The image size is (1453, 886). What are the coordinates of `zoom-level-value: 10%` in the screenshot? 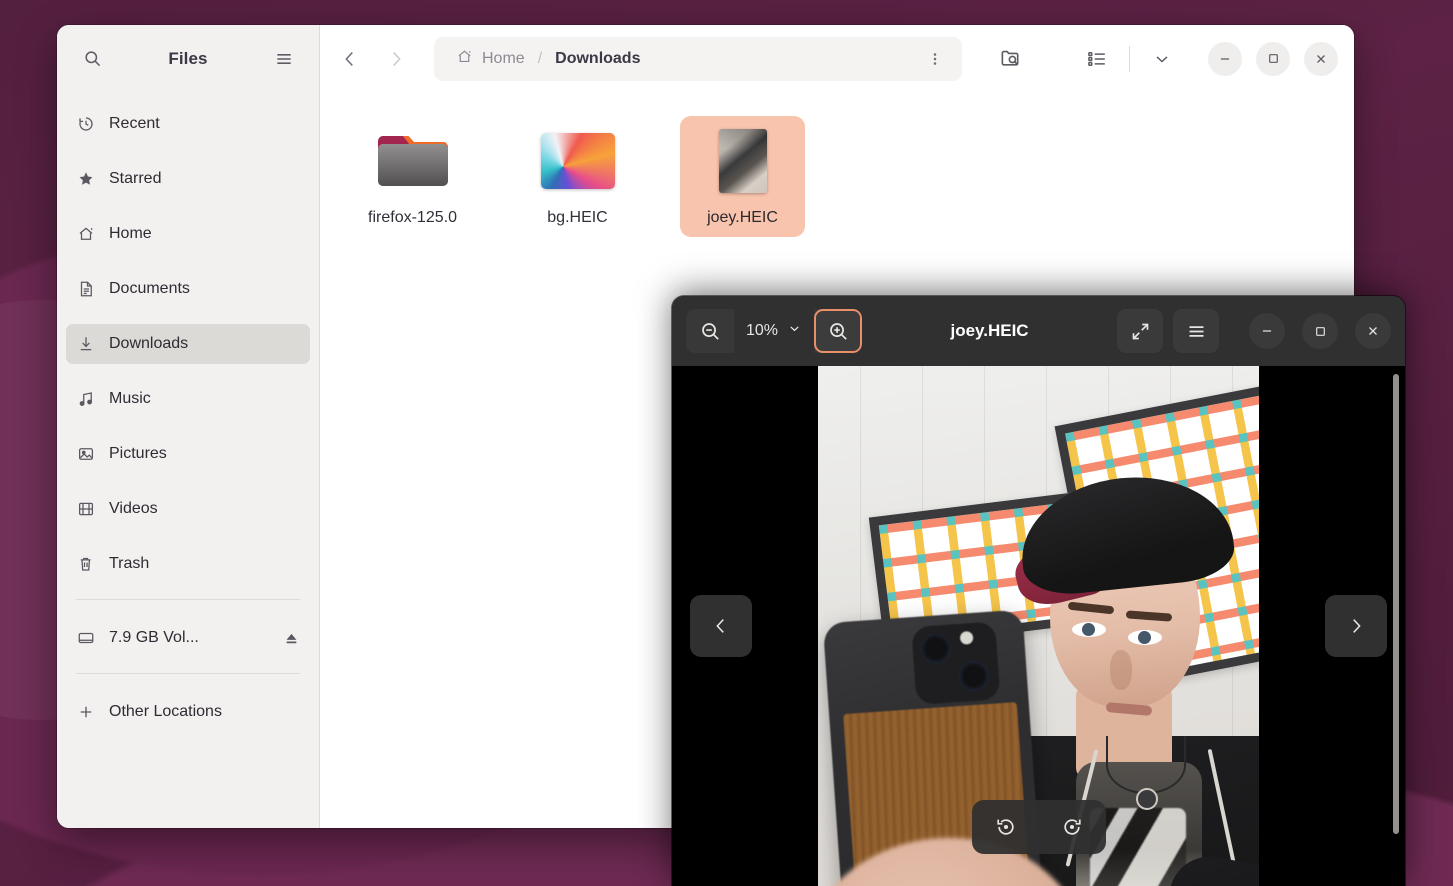 It's located at (762, 330).